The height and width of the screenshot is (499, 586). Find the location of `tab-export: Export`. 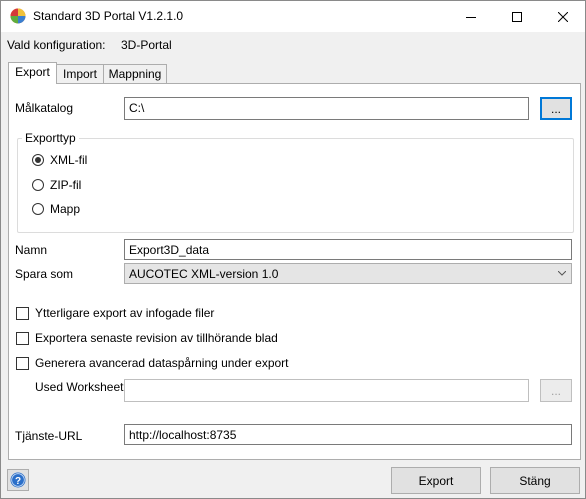

tab-export: Export is located at coordinates (32, 73).